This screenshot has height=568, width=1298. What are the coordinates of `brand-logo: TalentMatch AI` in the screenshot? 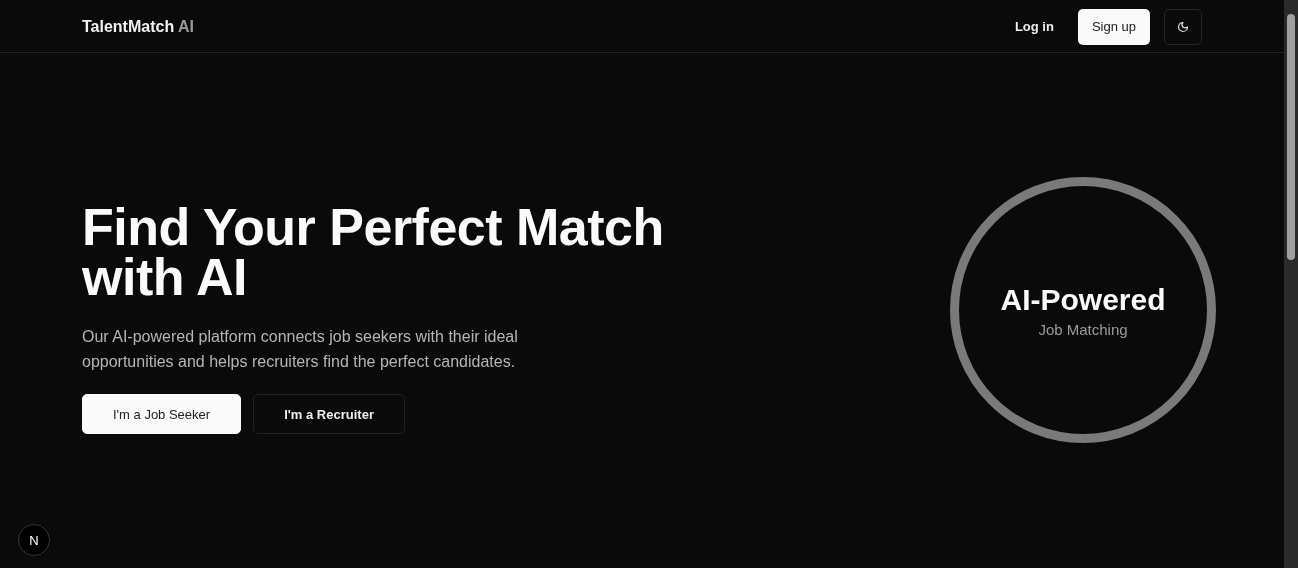 It's located at (138, 26).